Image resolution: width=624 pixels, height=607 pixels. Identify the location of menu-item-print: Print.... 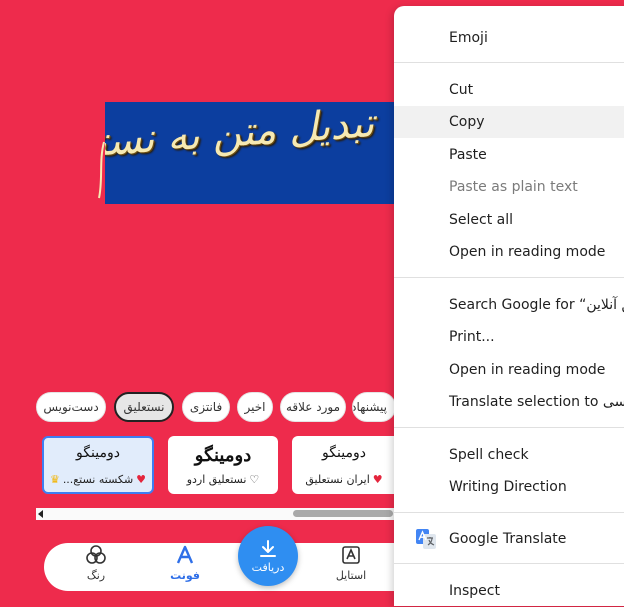
(509, 337).